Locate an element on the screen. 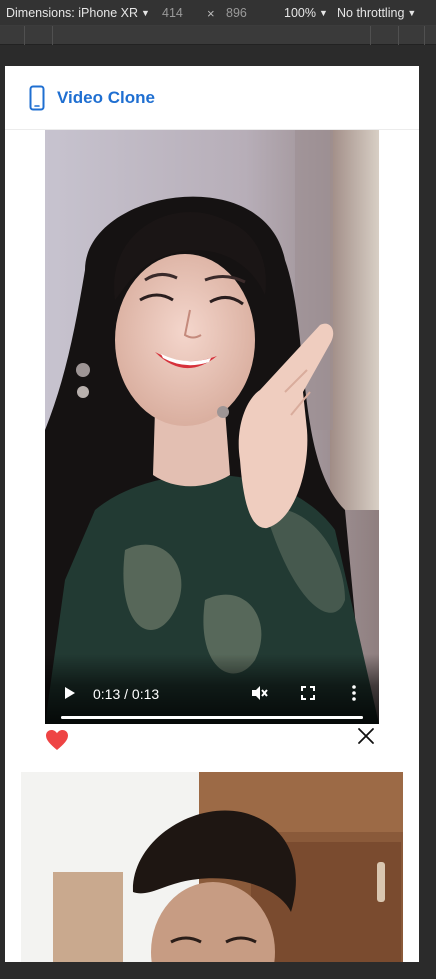 This screenshot has height=979, width=436. height-input: 896 is located at coordinates (236, 13).